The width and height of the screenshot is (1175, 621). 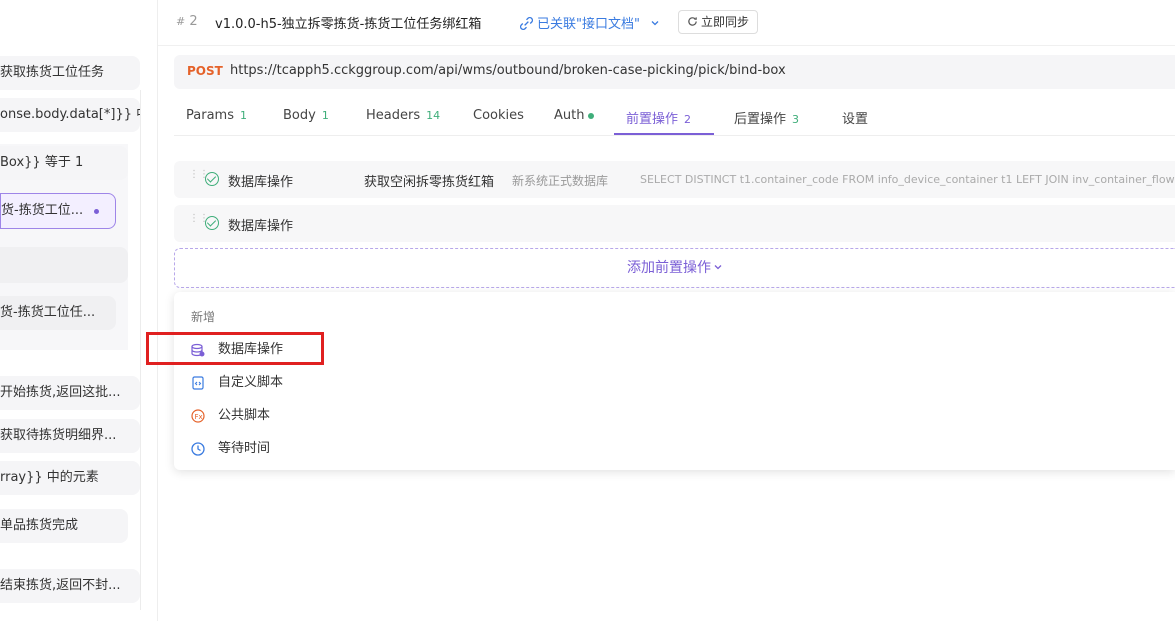 What do you see at coordinates (181, 21) in the screenshot?
I see `hash-icon: #` at bounding box center [181, 21].